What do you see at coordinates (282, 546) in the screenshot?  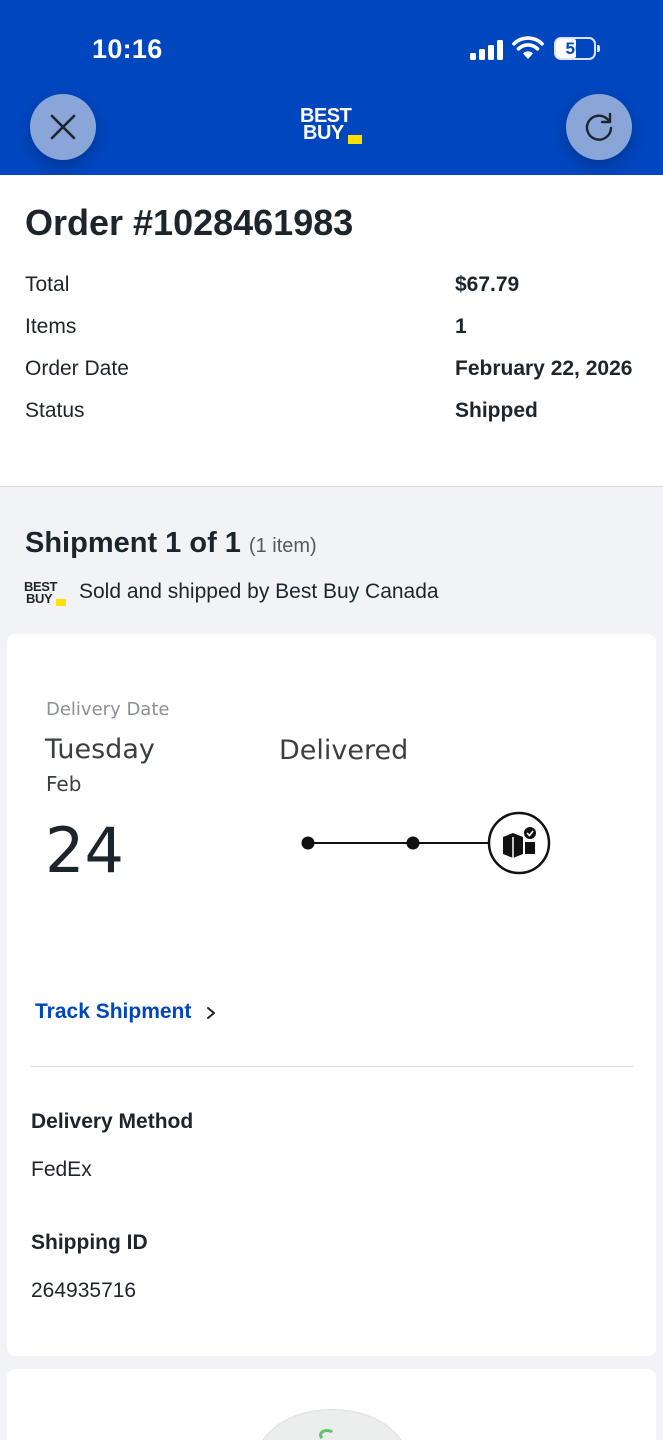 I see `shipment-item-count: (1 item)` at bounding box center [282, 546].